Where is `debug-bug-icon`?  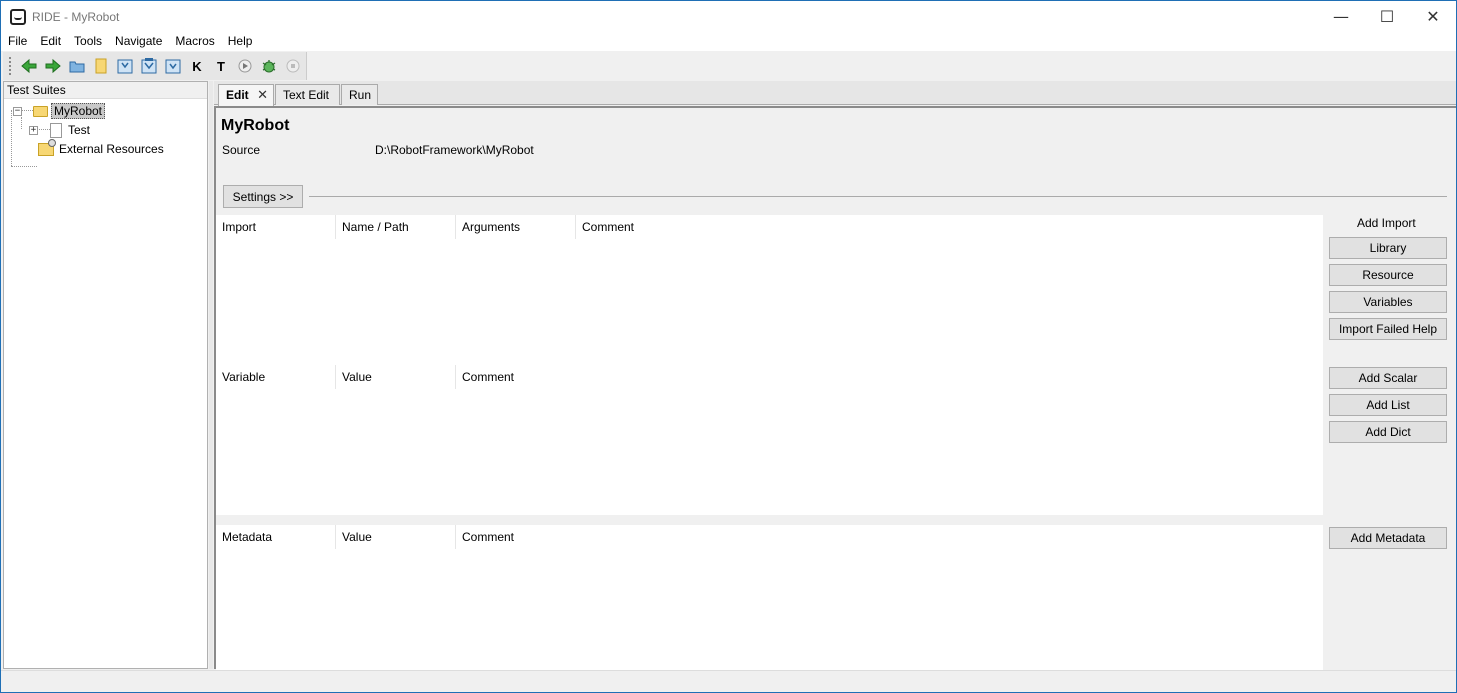
debug-bug-icon is located at coordinates (269, 66).